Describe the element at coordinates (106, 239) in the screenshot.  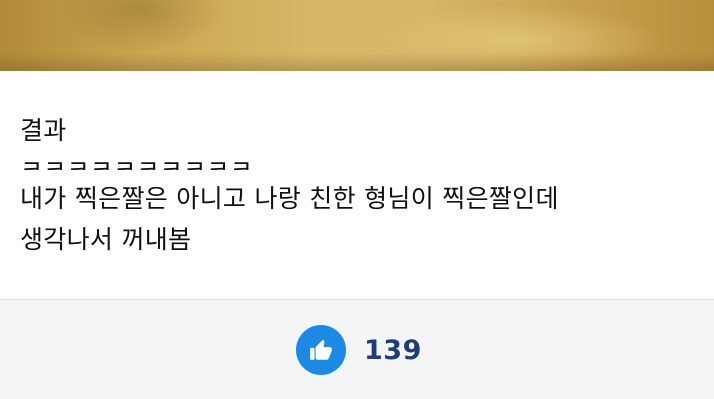
I see `post-text-line: 생각나서 꺼내봄` at that location.